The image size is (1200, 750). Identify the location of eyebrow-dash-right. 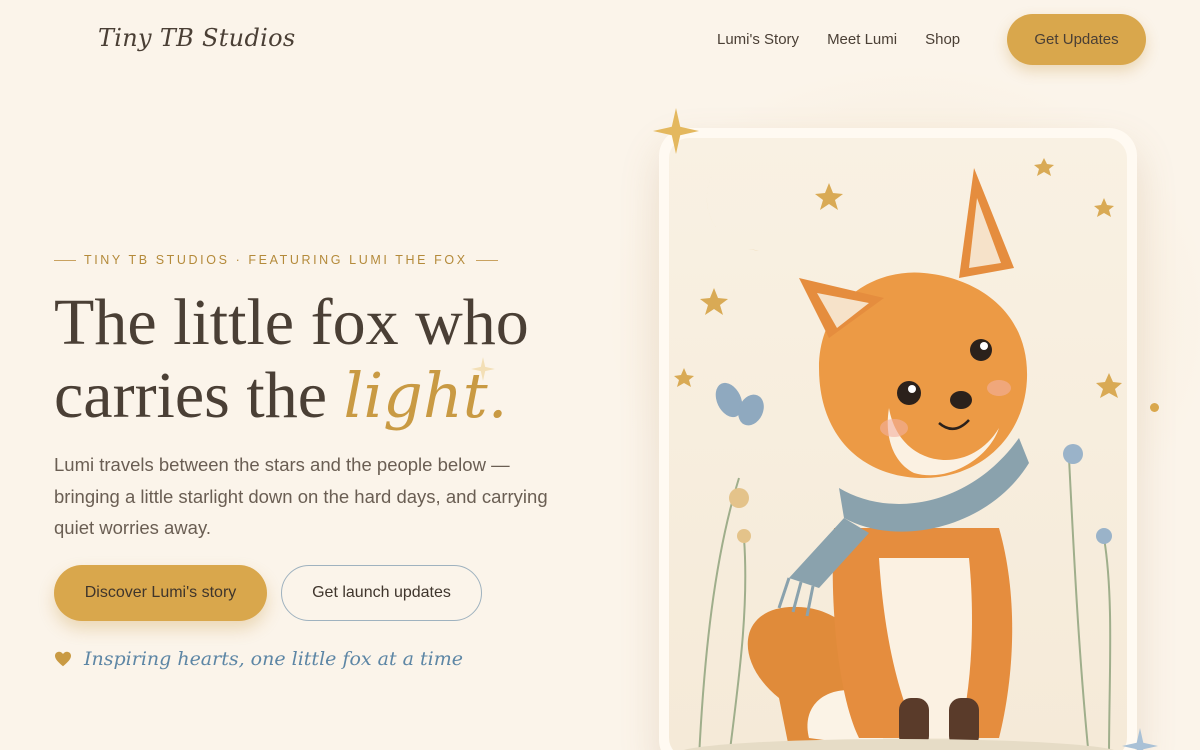
(486, 260).